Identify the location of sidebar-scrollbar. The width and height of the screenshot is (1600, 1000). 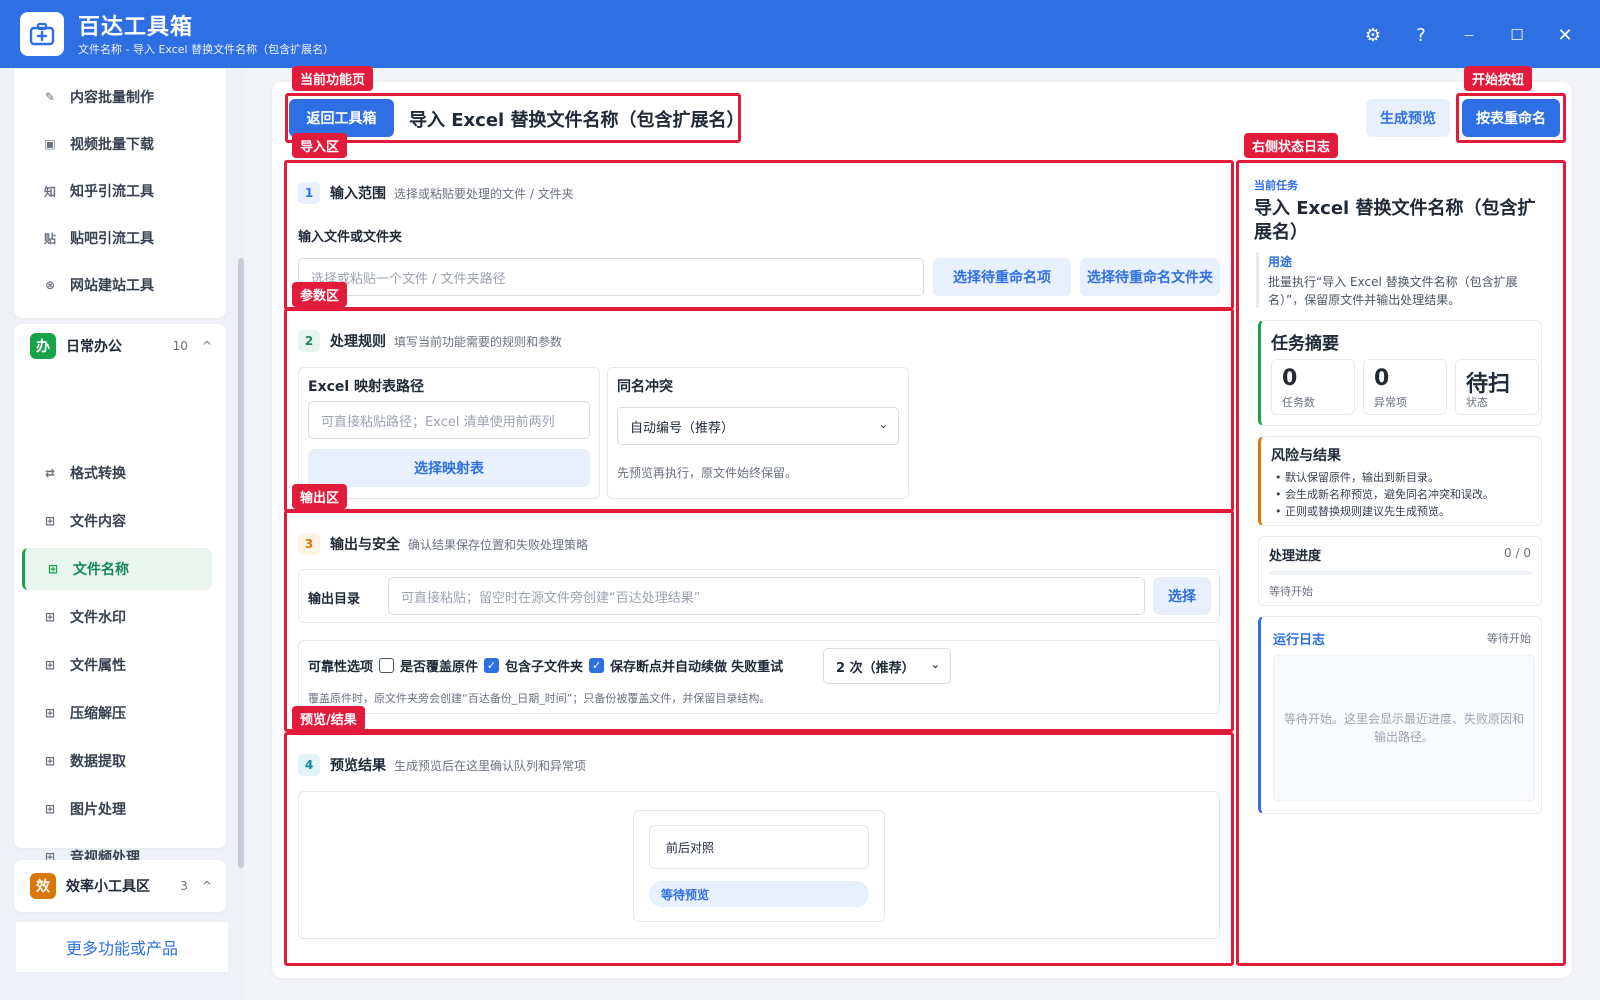
(241, 563).